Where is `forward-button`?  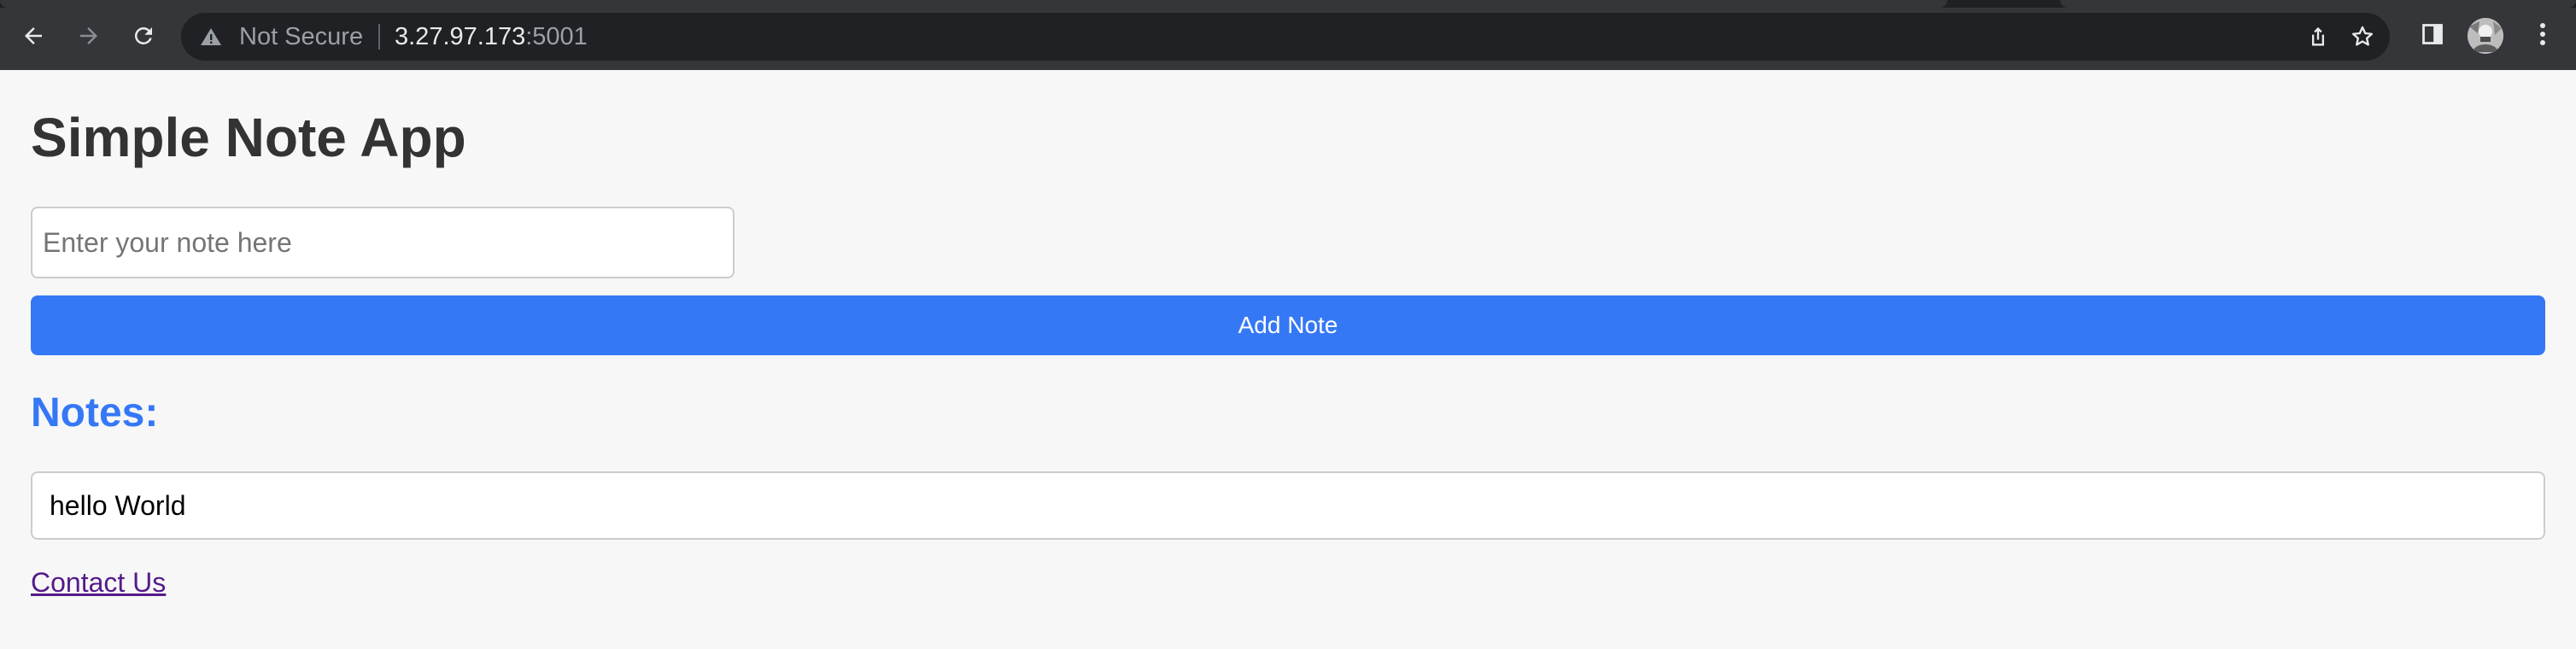 forward-button is located at coordinates (89, 36).